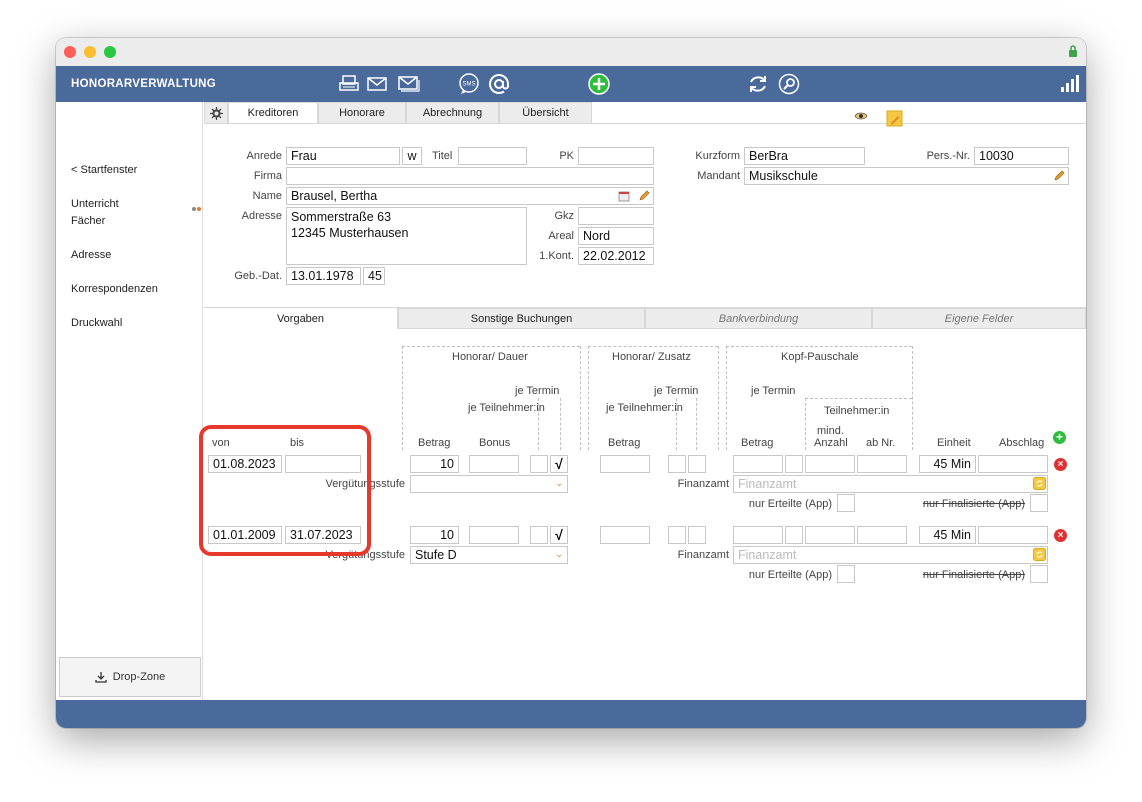  Describe the element at coordinates (341, 217) in the screenshot. I see `adresse-line1: Sommerstraße 63` at that location.